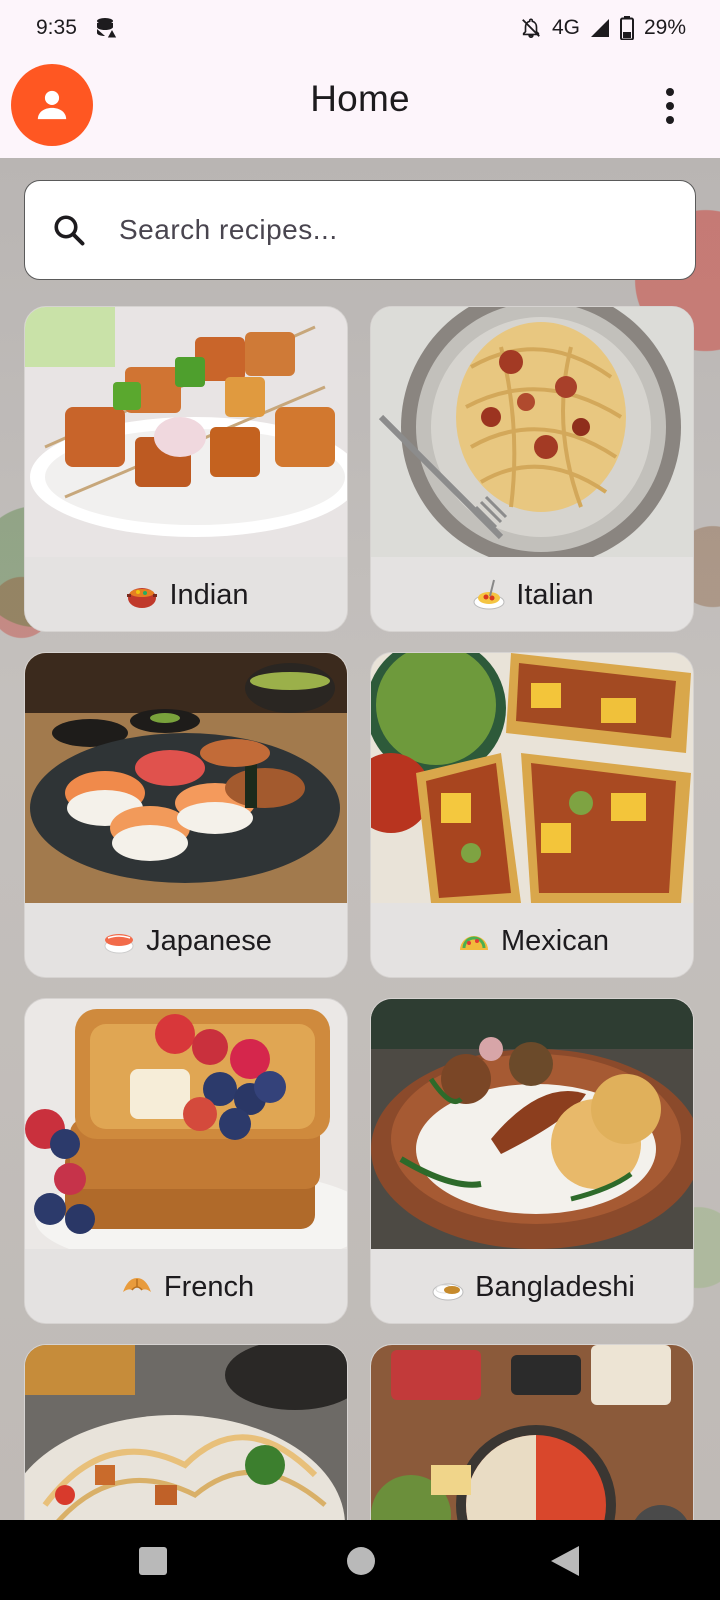 The height and width of the screenshot is (1600, 720). What do you see at coordinates (360, 98) in the screenshot?
I see `page-title: Home` at bounding box center [360, 98].